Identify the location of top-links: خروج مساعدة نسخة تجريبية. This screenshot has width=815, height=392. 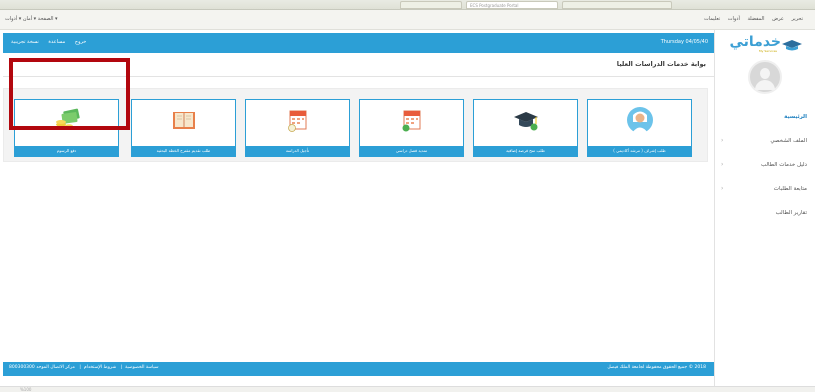
(52, 42).